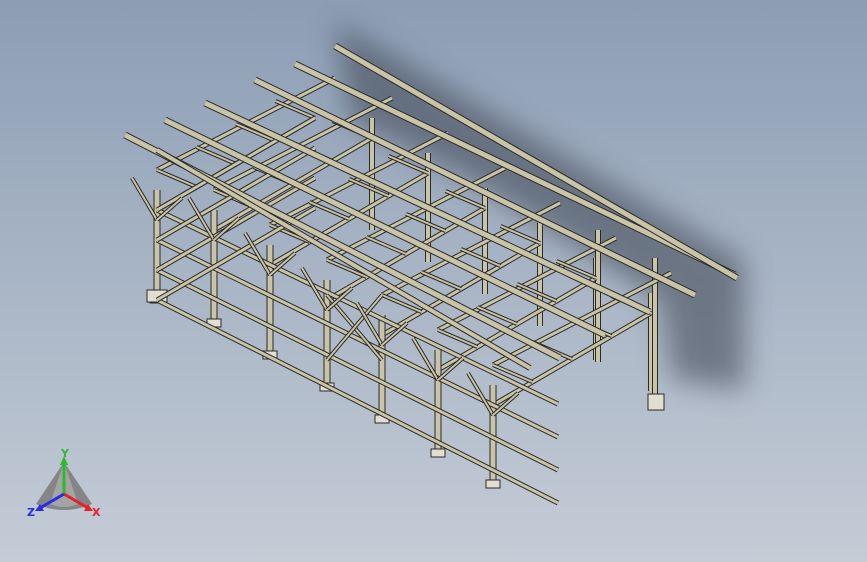  I want to click on z-axis-label: Z, so click(31, 512).